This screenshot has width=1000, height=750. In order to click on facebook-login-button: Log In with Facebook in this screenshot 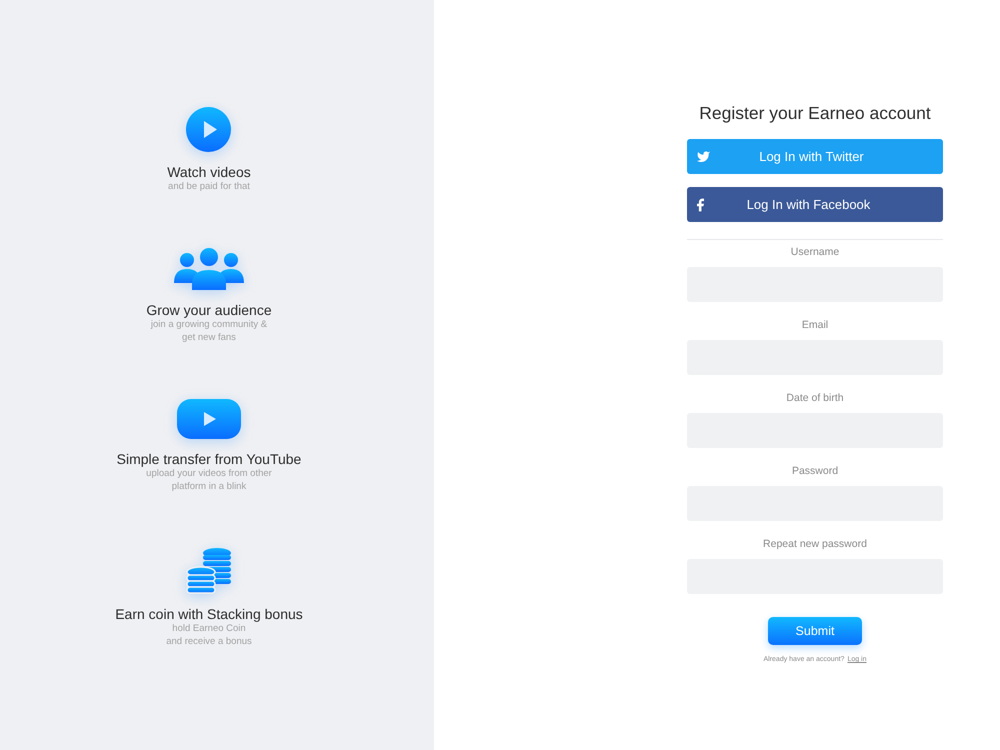, I will do `click(815, 204)`.